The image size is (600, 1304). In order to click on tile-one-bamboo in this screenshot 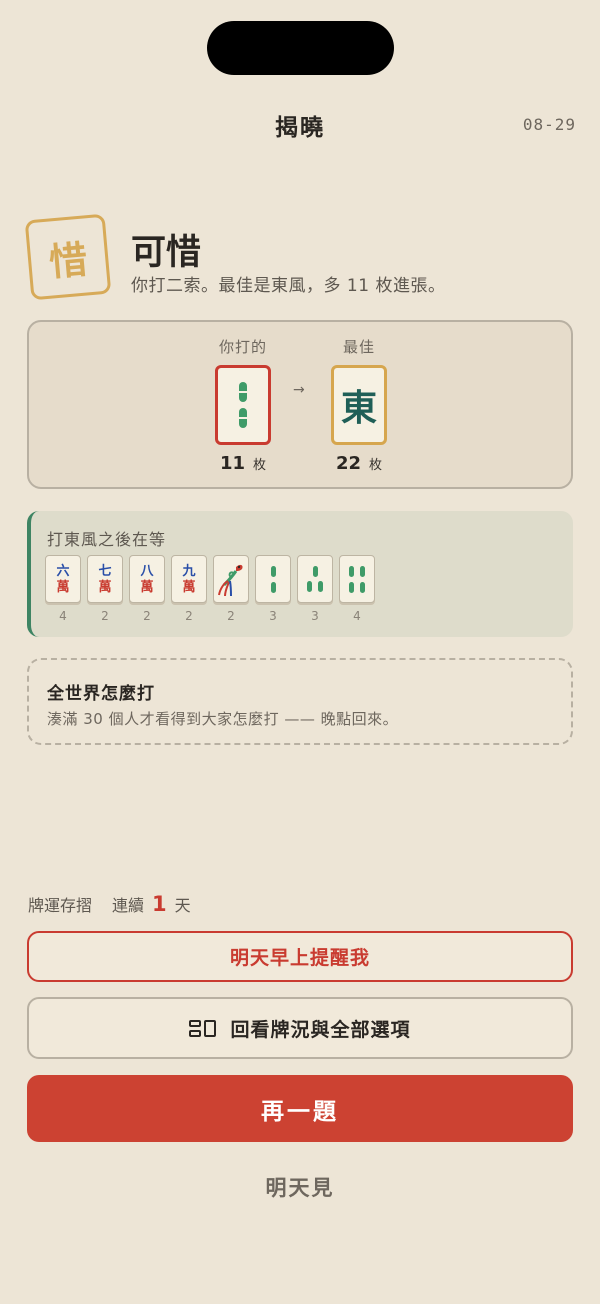, I will do `click(231, 579)`.